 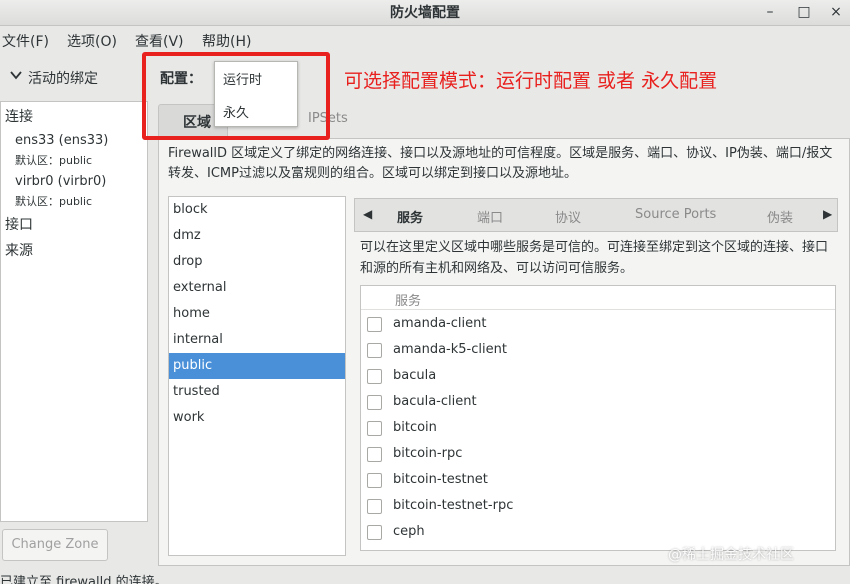 I want to click on tab-ports: 端口, so click(x=490, y=216).